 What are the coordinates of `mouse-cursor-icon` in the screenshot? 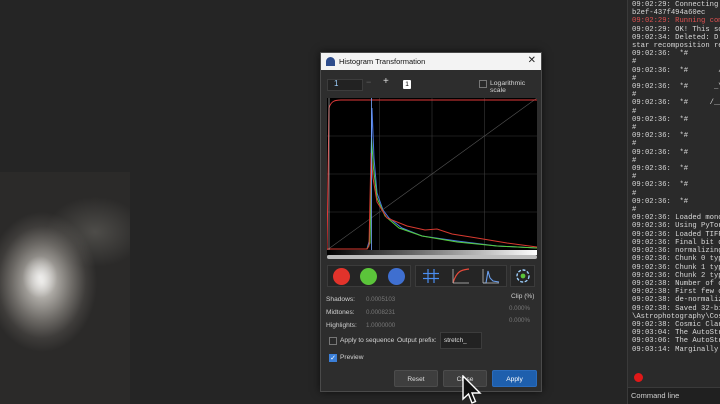 It's located at (472, 389).